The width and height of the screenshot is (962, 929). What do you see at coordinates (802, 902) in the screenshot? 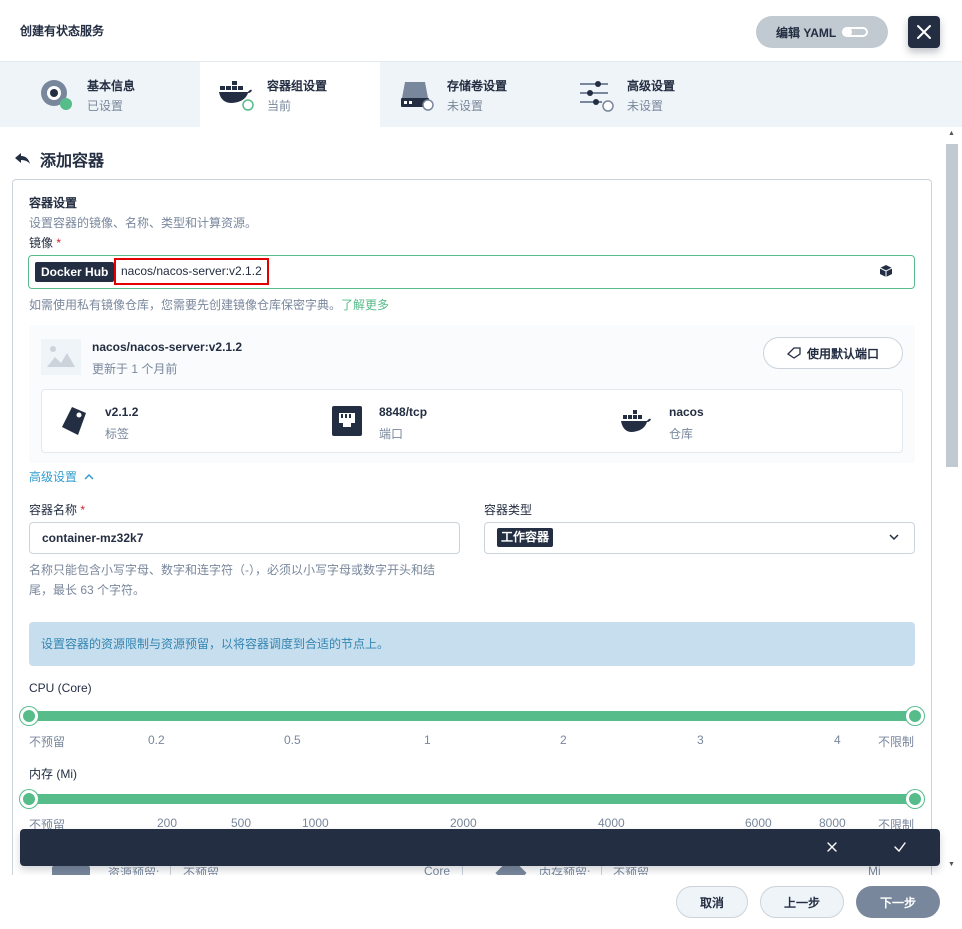
I see `previous-button: 上一步` at bounding box center [802, 902].